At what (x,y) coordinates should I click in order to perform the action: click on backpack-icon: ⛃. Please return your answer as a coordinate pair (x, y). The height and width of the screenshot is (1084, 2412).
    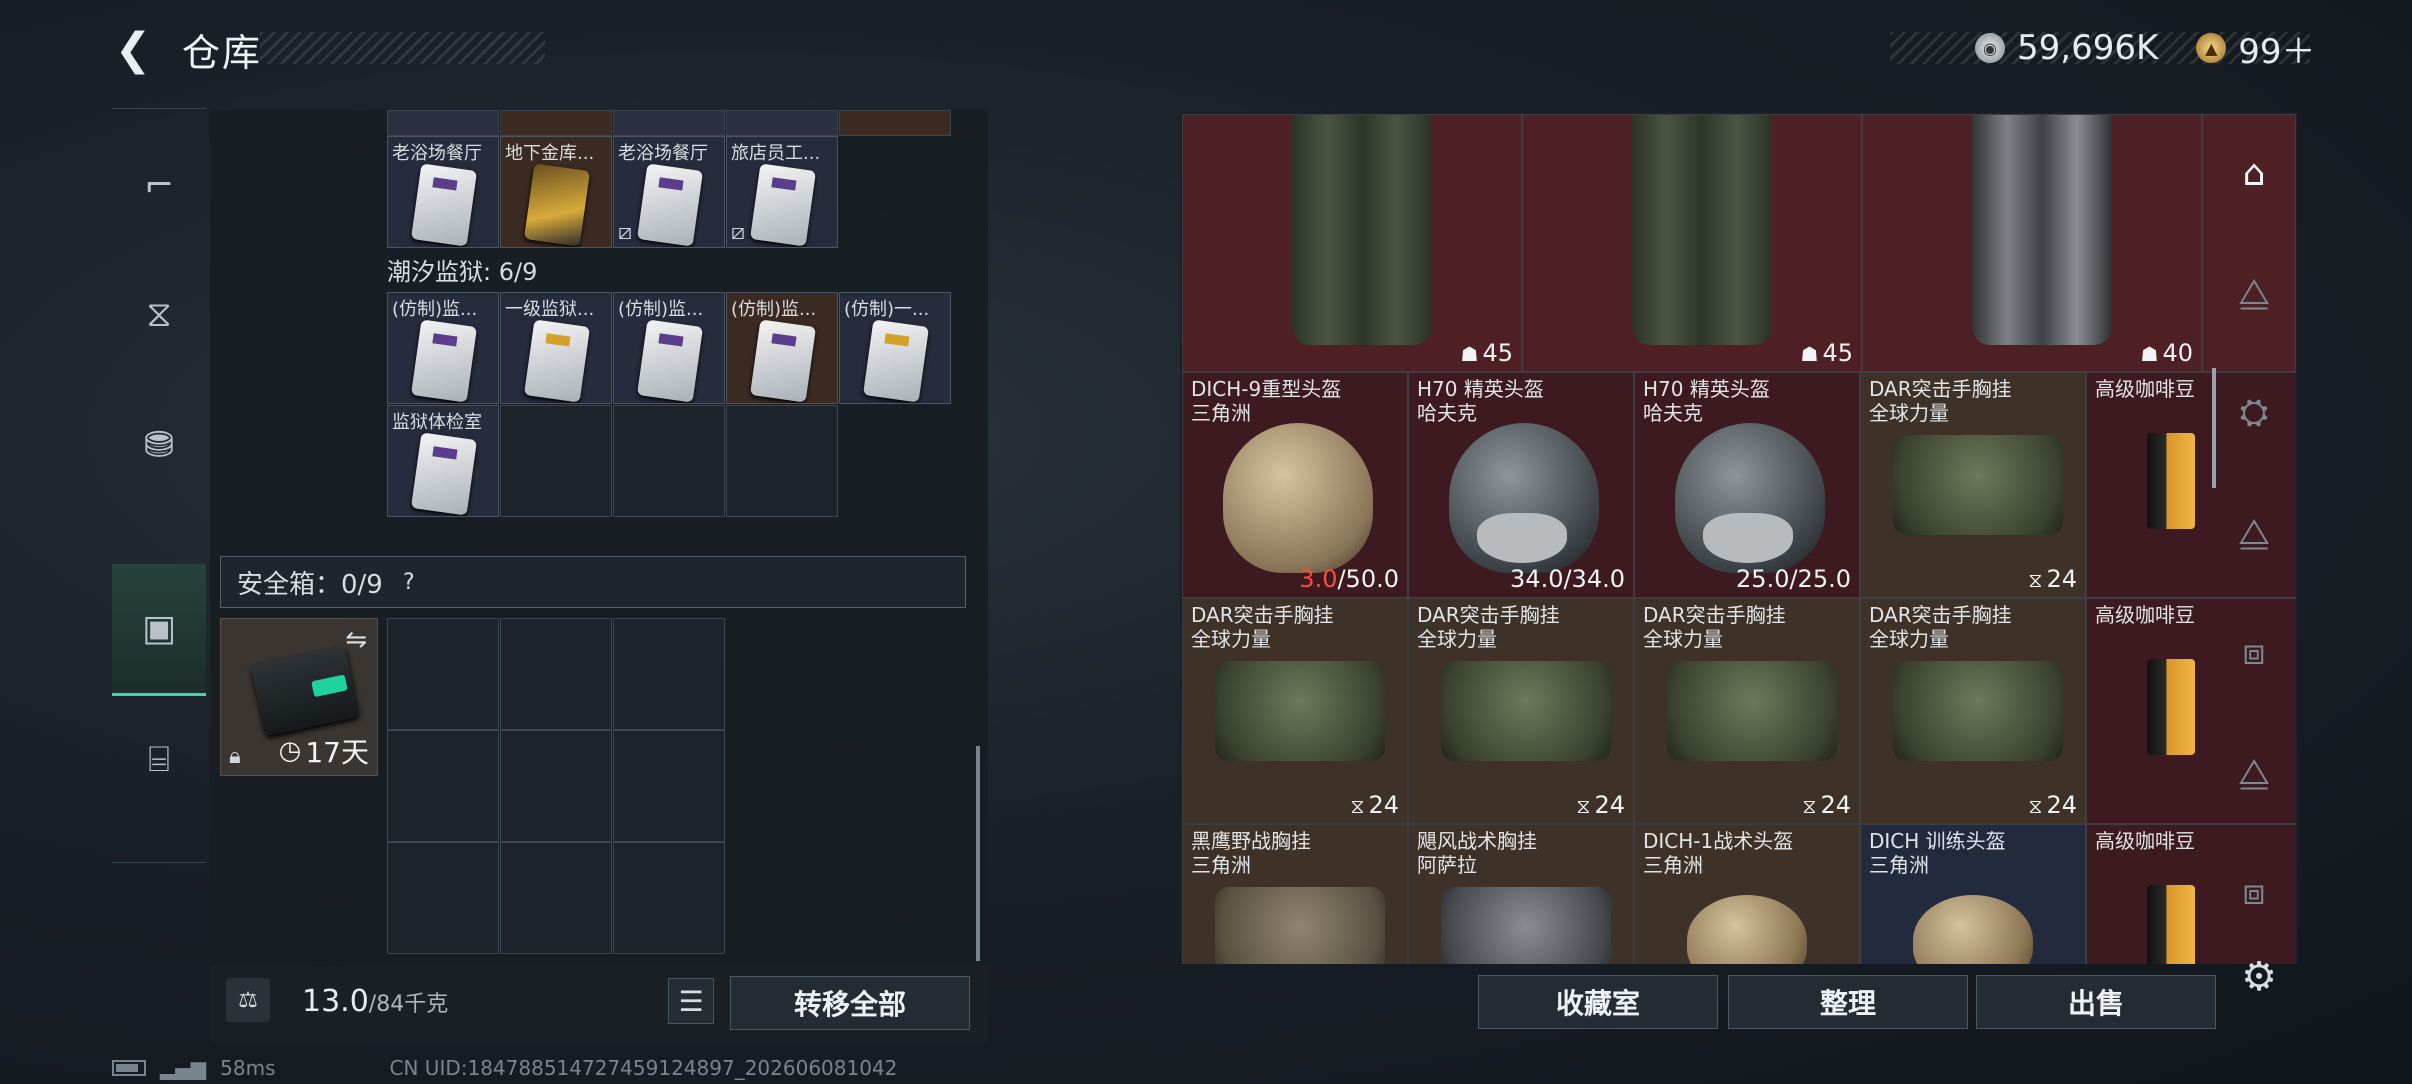
    Looking at the image, I should click on (159, 445).